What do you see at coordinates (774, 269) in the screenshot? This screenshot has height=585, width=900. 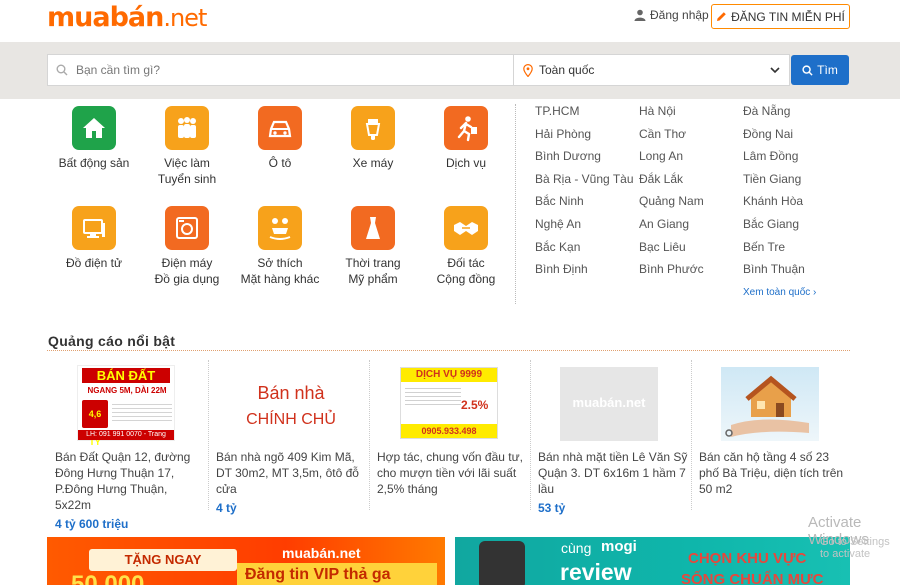 I see `city-link: Bình Thuận` at bounding box center [774, 269].